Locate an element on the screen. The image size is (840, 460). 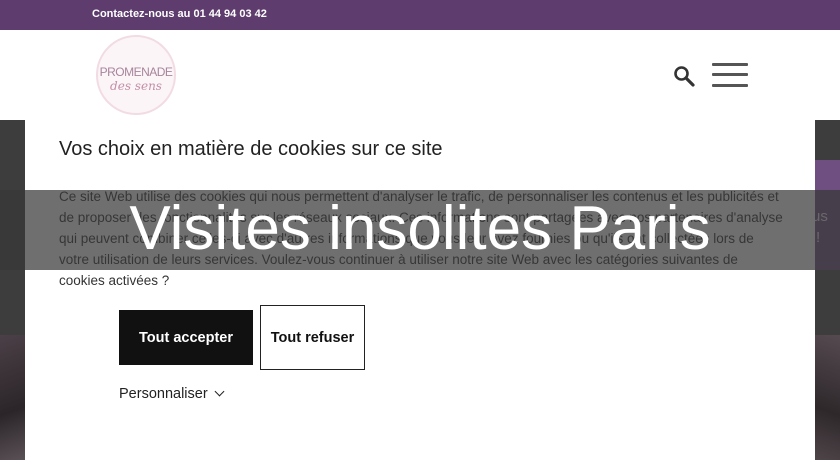
background-image-right is located at coordinates (827, 397).